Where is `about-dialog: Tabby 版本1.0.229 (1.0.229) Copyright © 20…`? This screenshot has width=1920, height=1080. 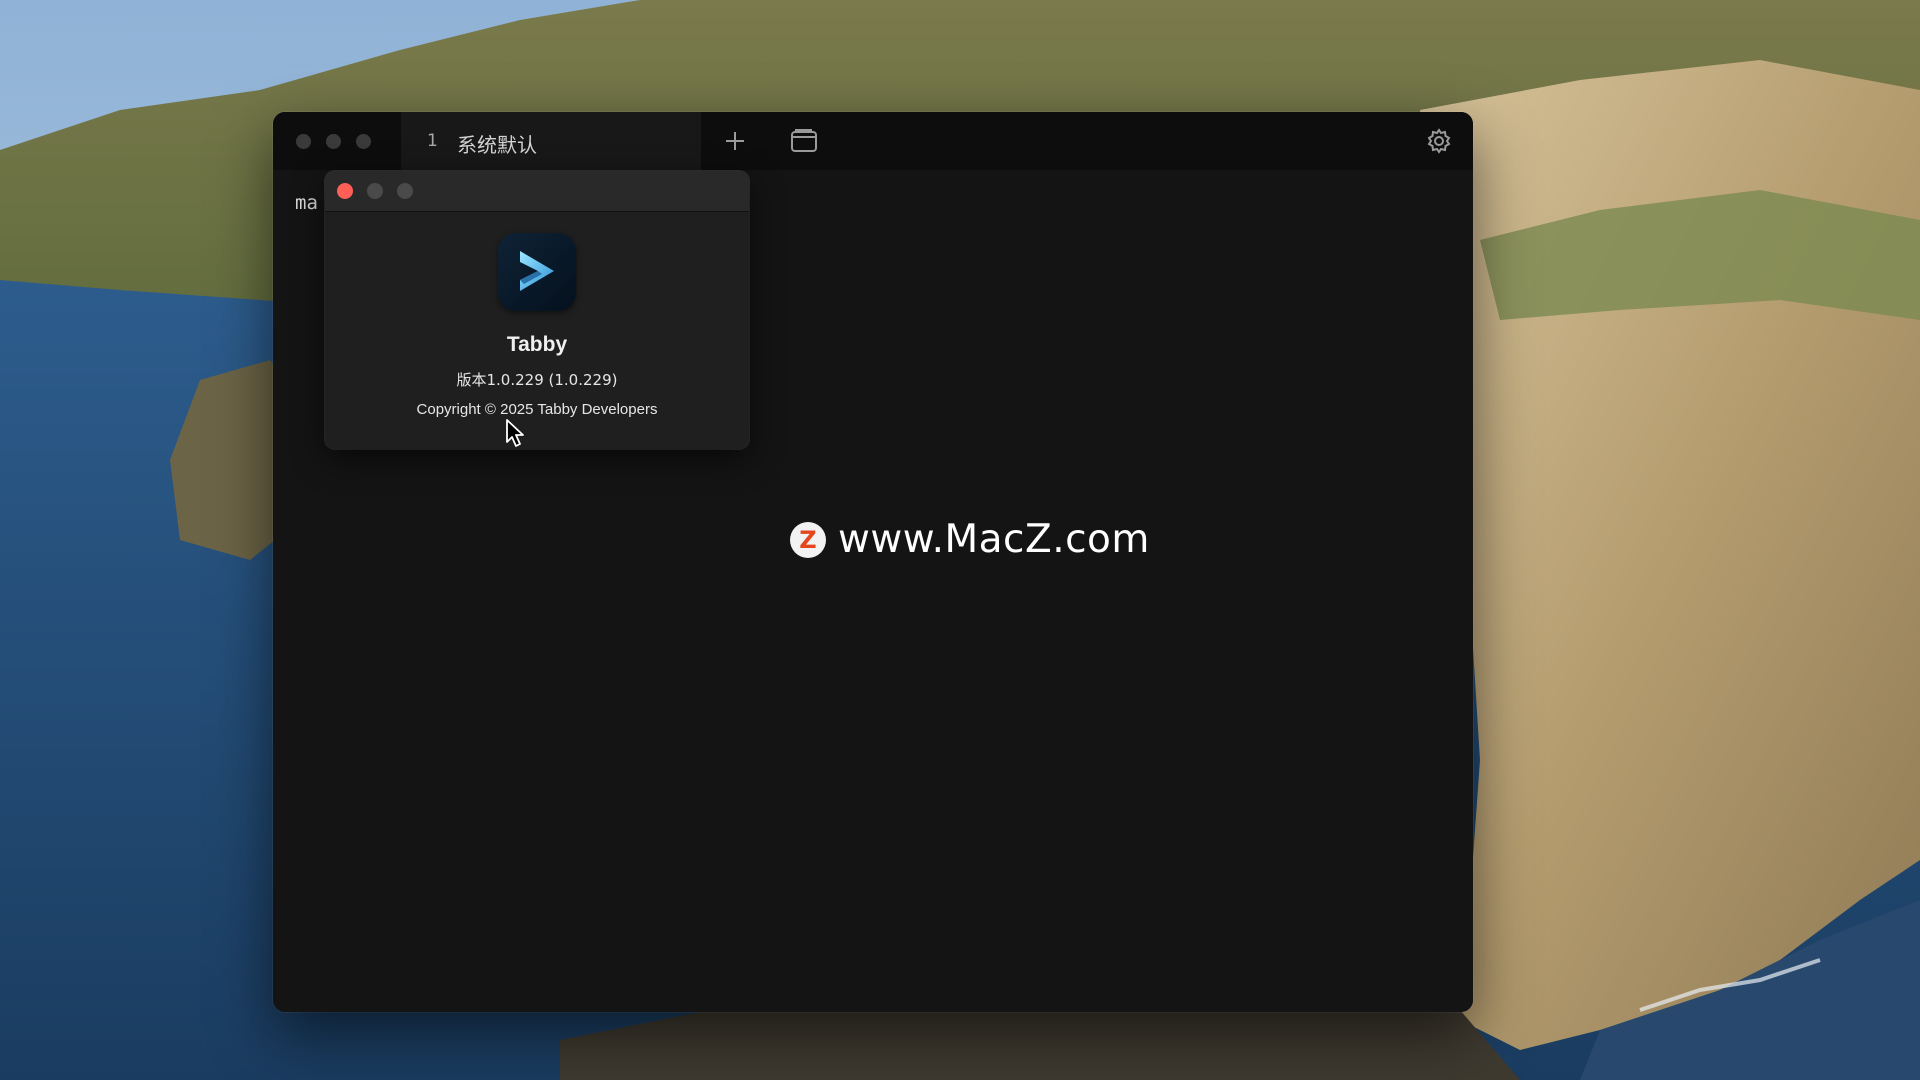
about-dialog: Tabby 版本1.0.229 (1.0.229) Copyright © 20… is located at coordinates (537, 310).